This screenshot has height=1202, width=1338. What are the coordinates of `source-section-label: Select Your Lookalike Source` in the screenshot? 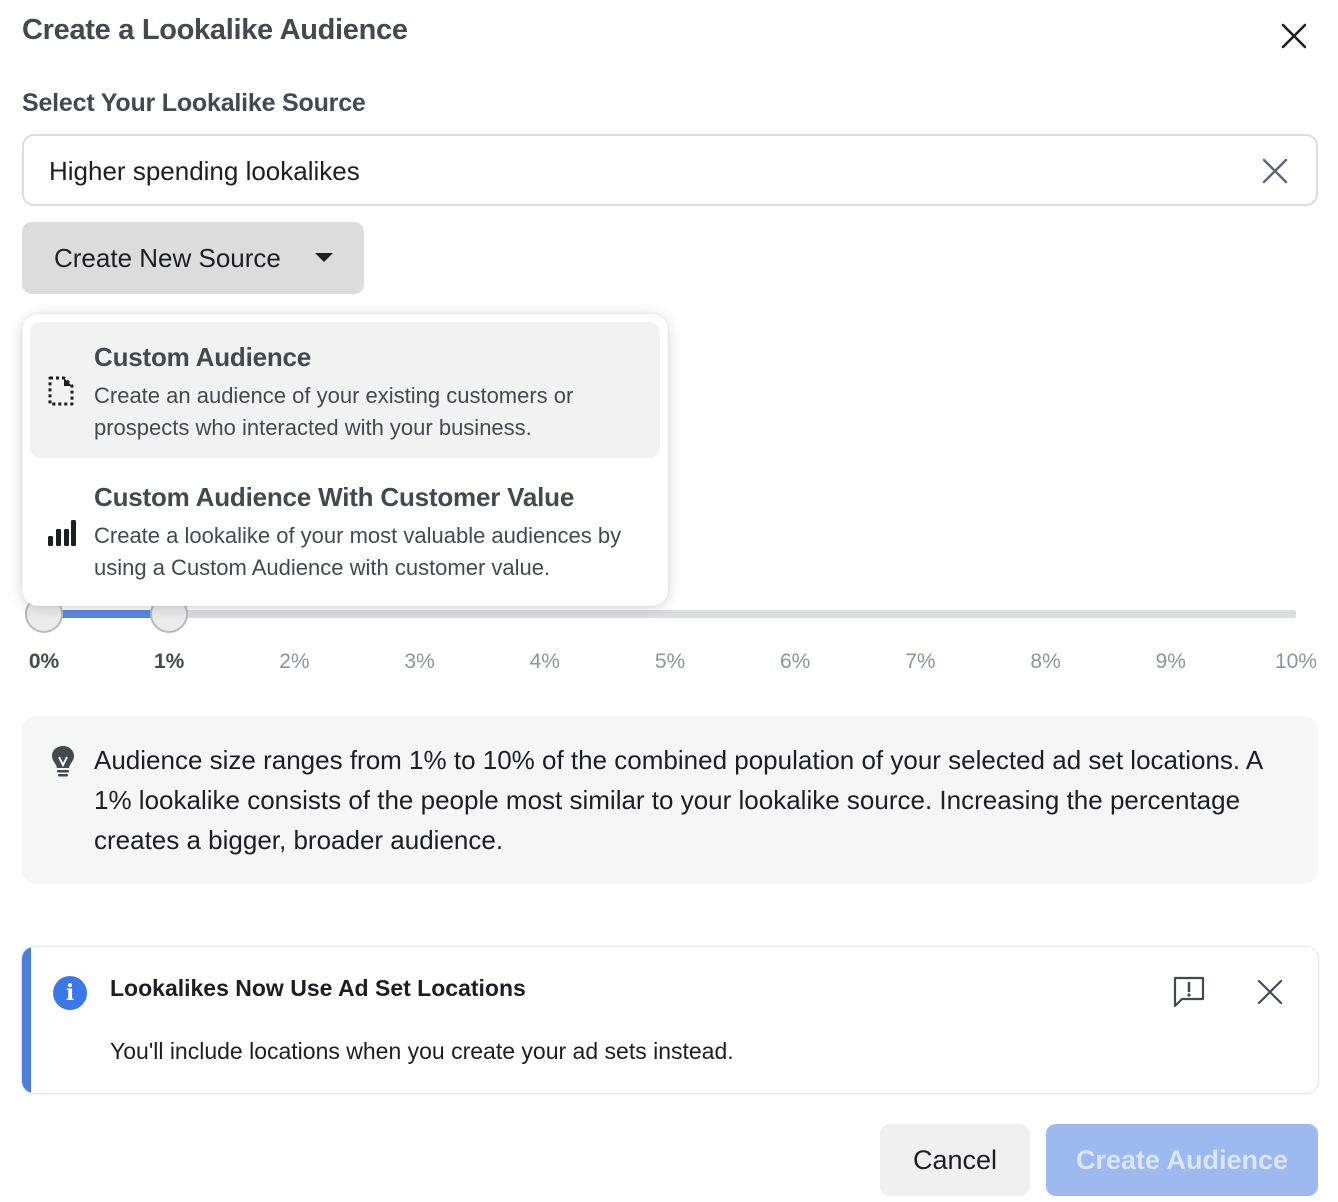 It's located at (194, 103).